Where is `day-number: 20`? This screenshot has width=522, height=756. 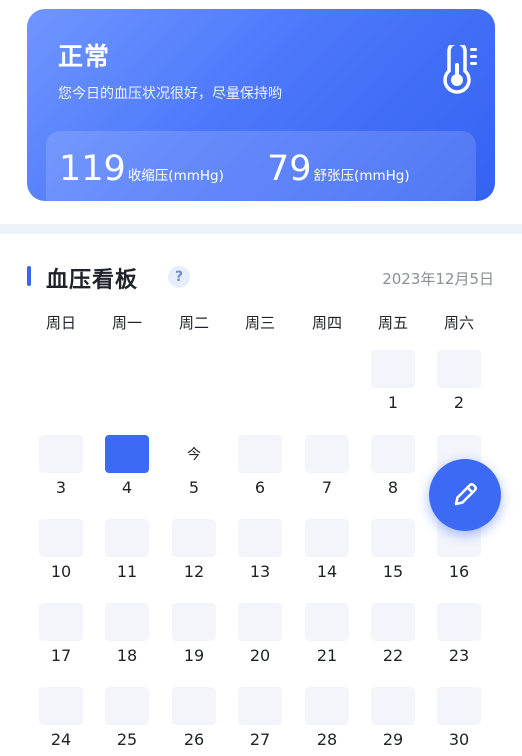 day-number: 20 is located at coordinates (260, 655).